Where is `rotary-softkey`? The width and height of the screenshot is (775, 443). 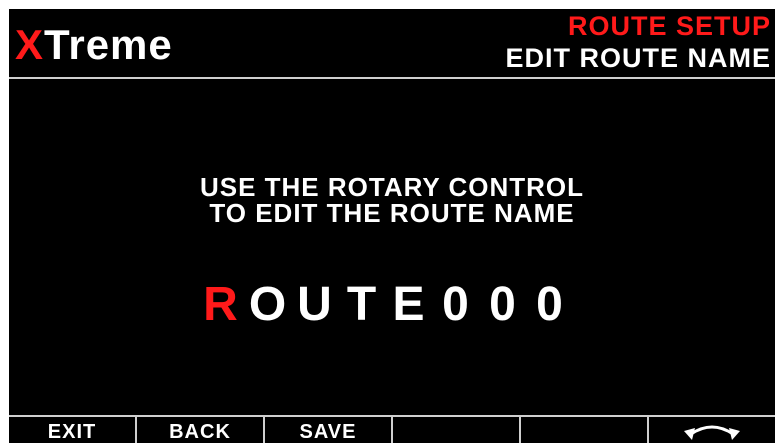 rotary-softkey is located at coordinates (711, 430).